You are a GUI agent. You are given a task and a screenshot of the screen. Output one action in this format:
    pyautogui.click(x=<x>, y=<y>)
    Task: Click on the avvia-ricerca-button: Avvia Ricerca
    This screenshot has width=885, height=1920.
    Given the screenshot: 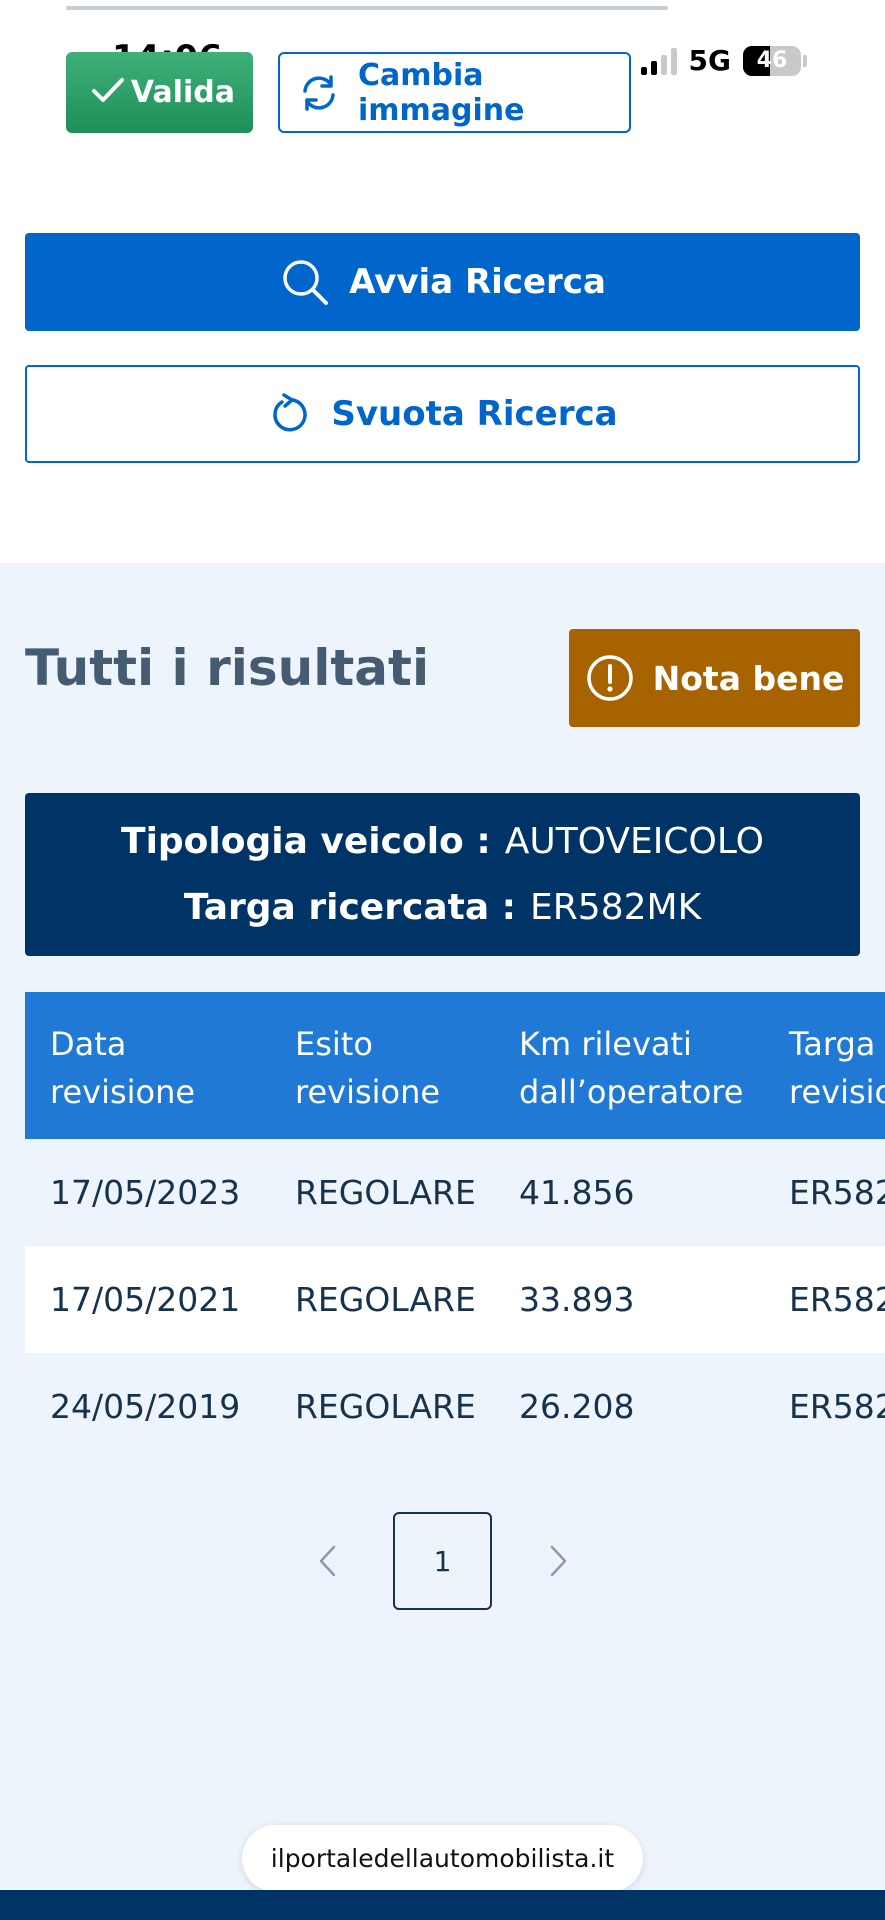 What is the action you would take?
    pyautogui.click(x=442, y=282)
    